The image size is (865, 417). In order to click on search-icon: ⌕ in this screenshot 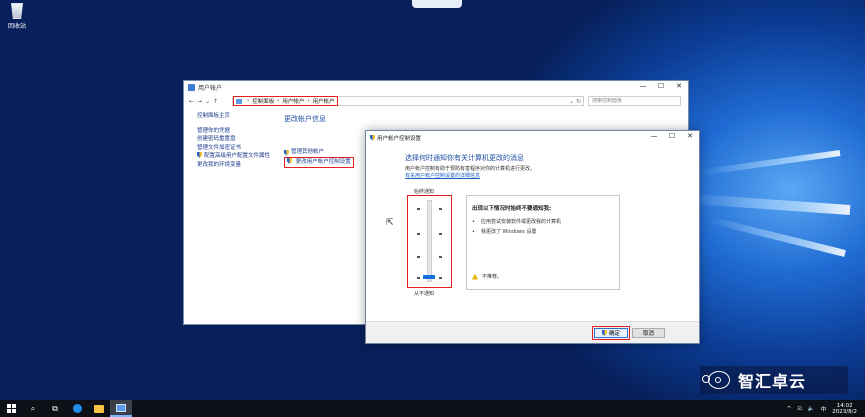, I will do `click(33, 408)`.